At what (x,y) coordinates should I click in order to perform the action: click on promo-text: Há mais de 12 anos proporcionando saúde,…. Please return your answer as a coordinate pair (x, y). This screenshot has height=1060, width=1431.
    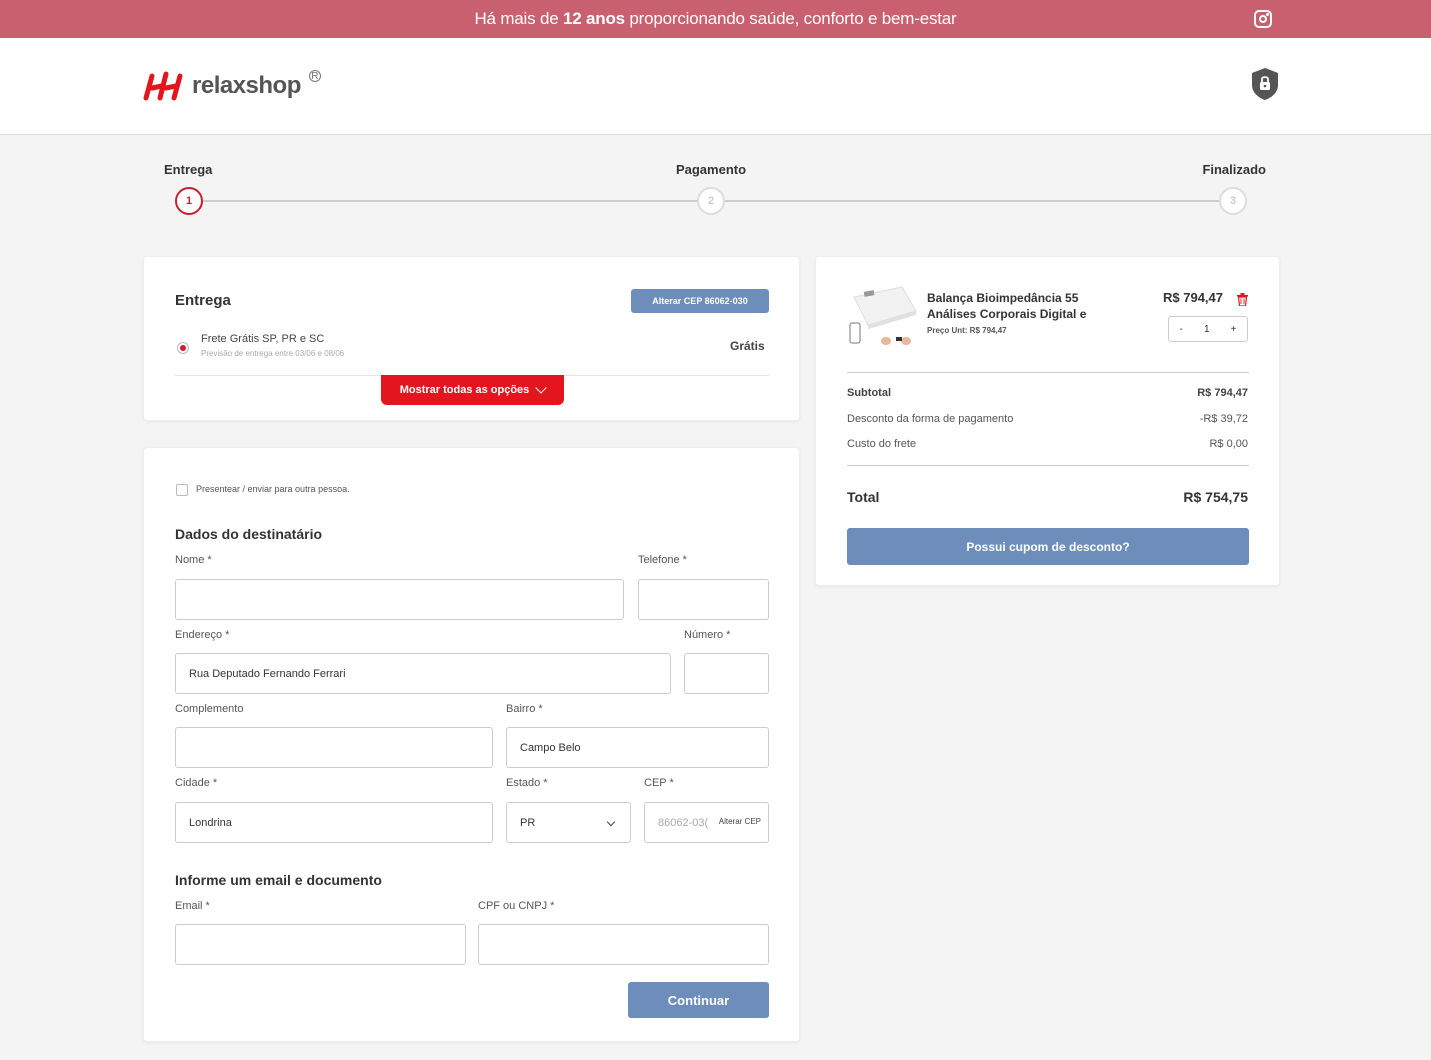
    Looking at the image, I should click on (715, 19).